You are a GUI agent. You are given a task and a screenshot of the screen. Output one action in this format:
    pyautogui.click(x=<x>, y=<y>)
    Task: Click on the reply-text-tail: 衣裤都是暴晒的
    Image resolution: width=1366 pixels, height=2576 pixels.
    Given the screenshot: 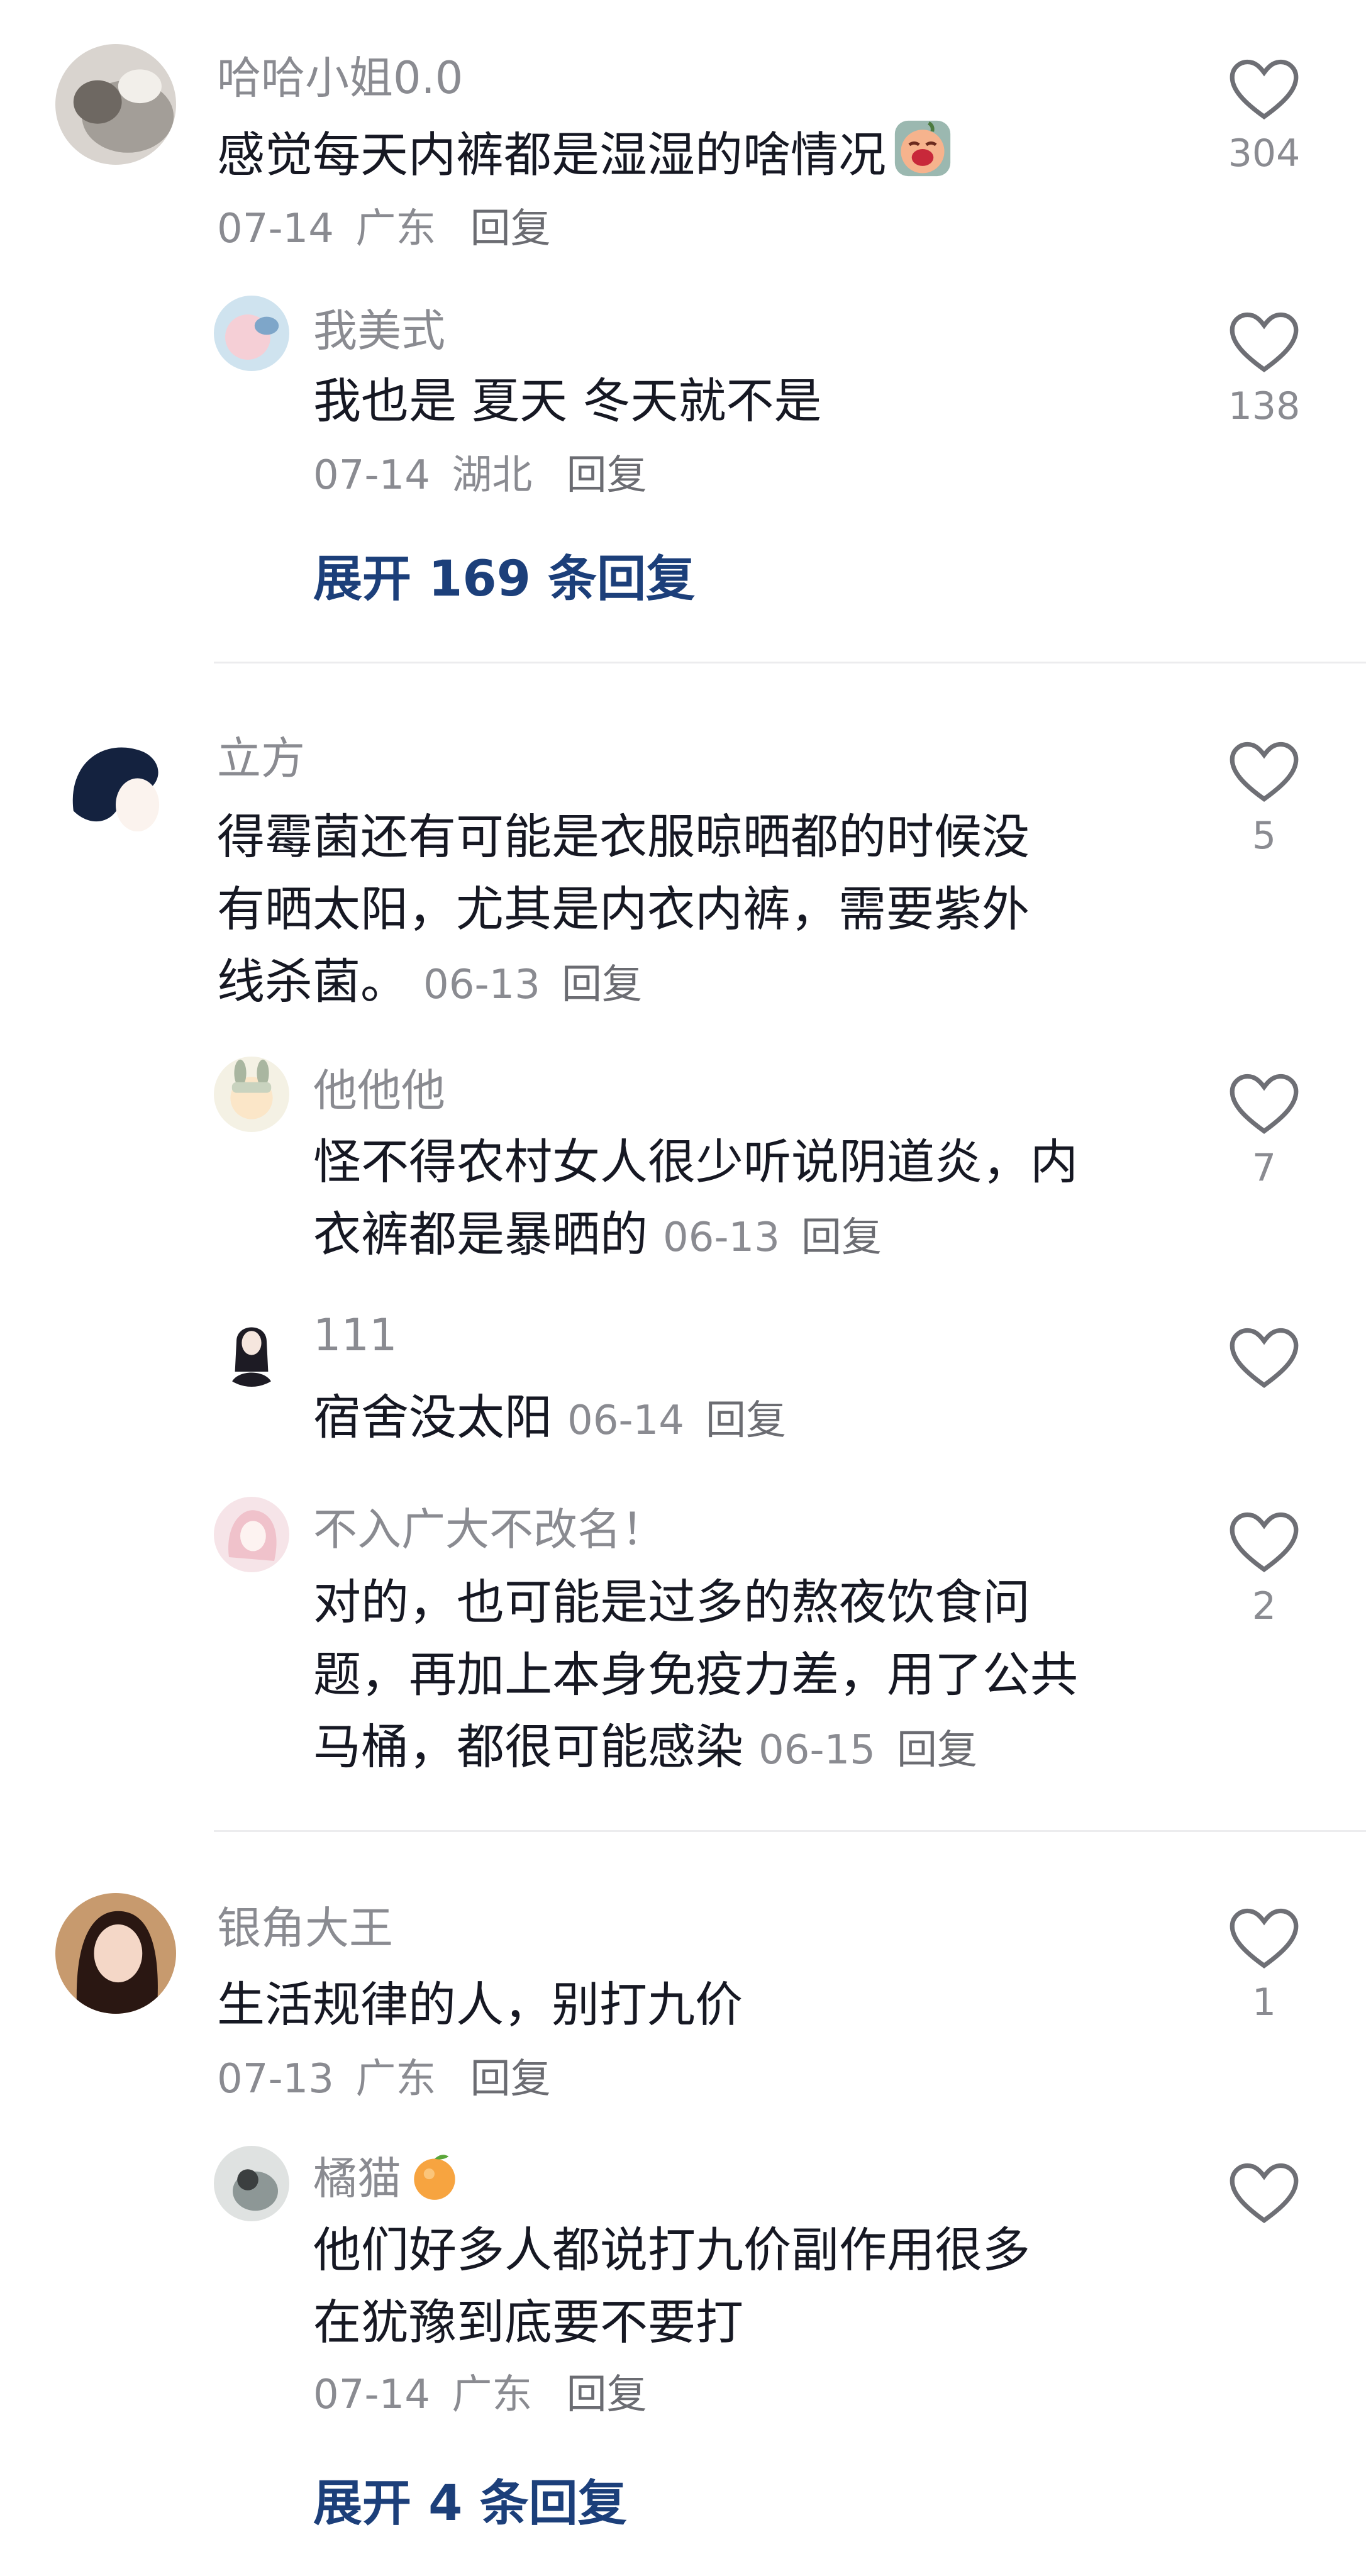 What is the action you would take?
    pyautogui.click(x=480, y=1234)
    